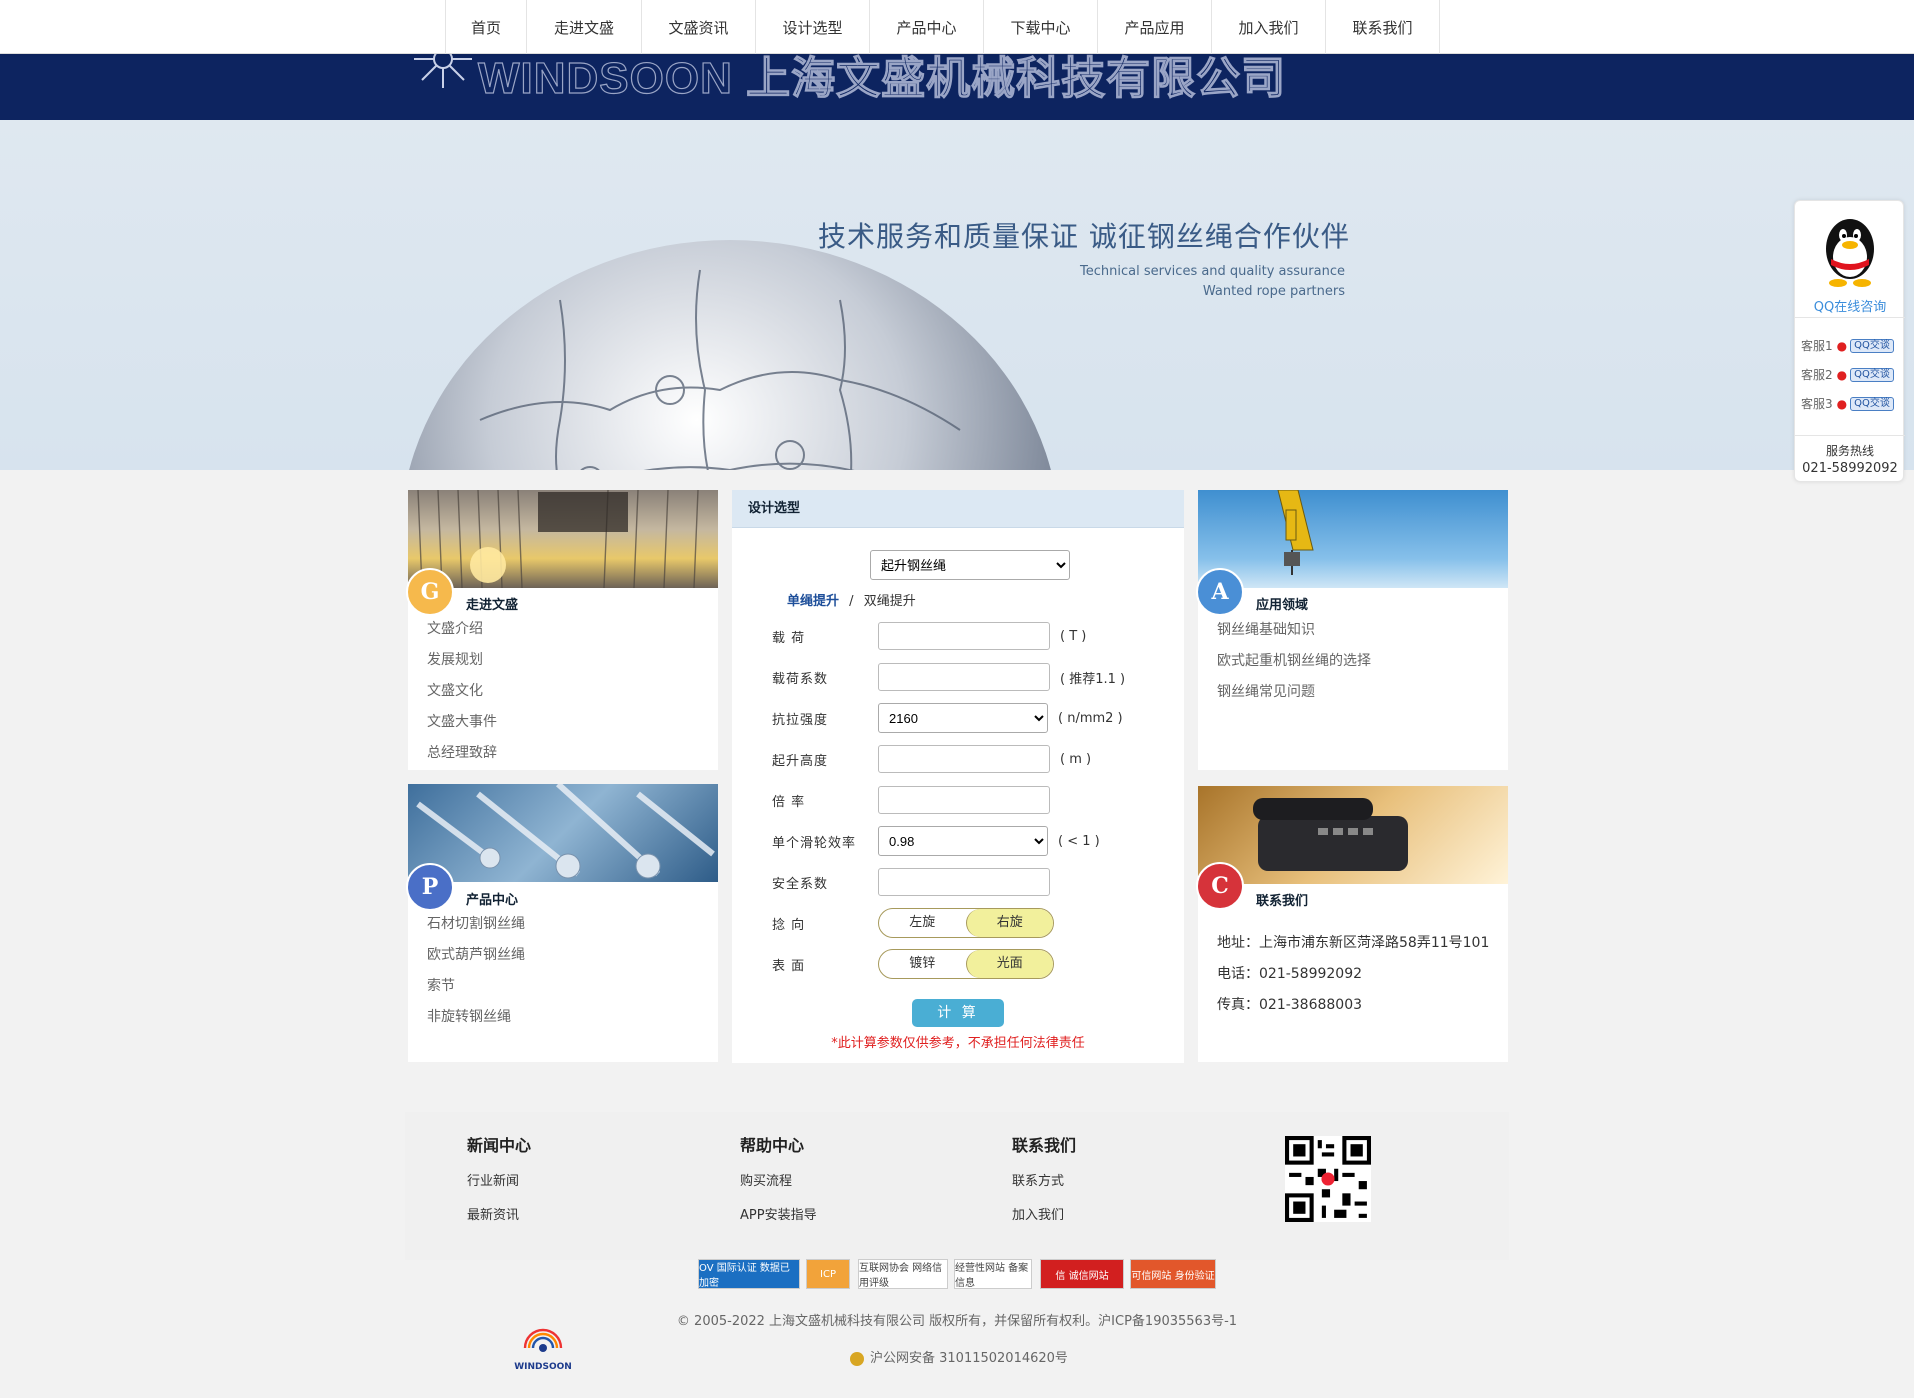 The image size is (1914, 1398). What do you see at coordinates (926, 27) in the screenshot?
I see `nav-products: 产品中心` at bounding box center [926, 27].